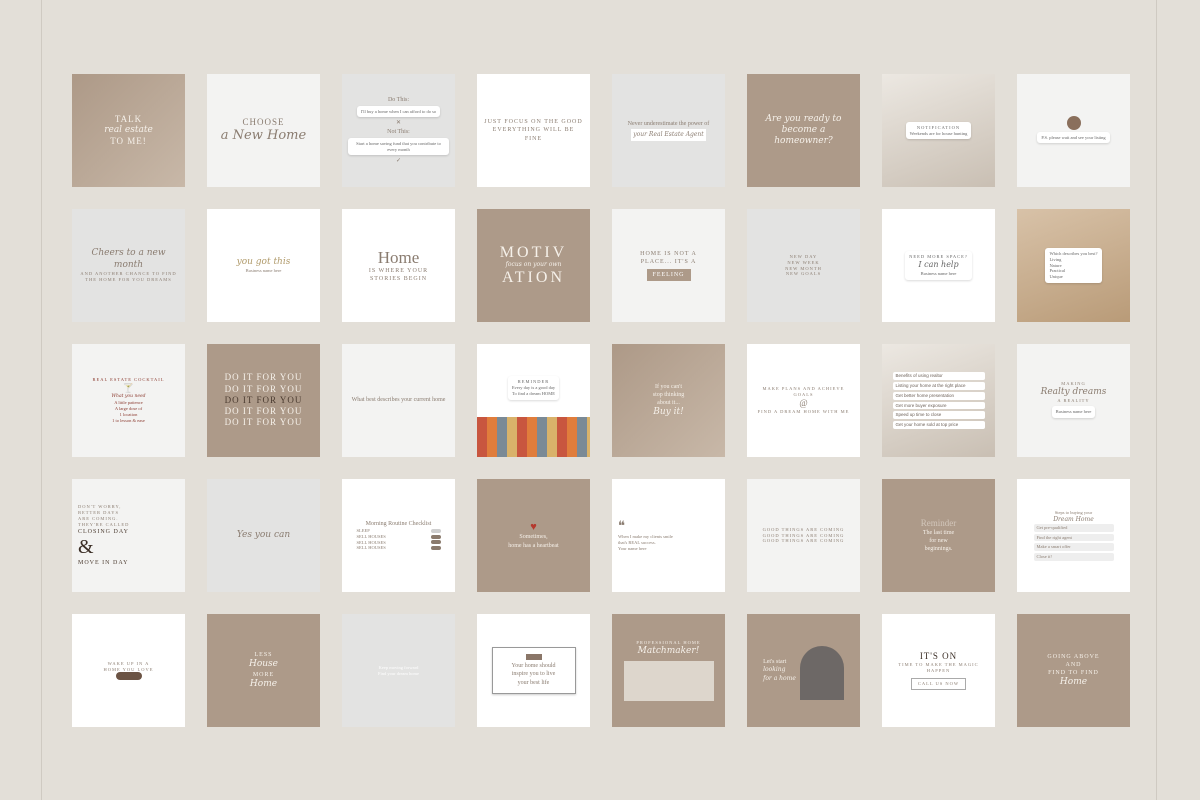 This screenshot has width=1200, height=800. What do you see at coordinates (938, 395) in the screenshot?
I see `list-item: Get better home presentation` at bounding box center [938, 395].